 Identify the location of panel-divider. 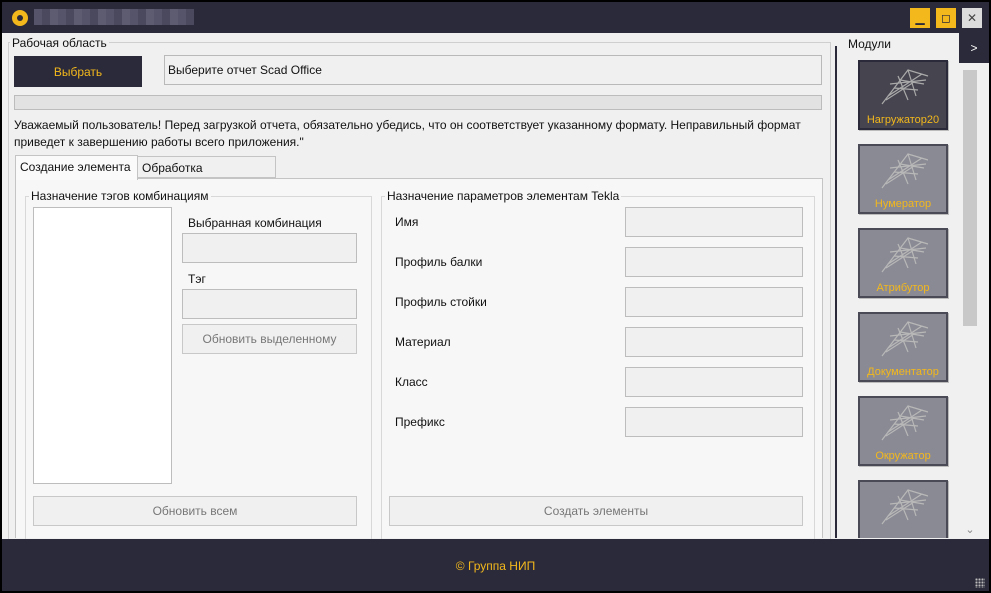
(836, 292).